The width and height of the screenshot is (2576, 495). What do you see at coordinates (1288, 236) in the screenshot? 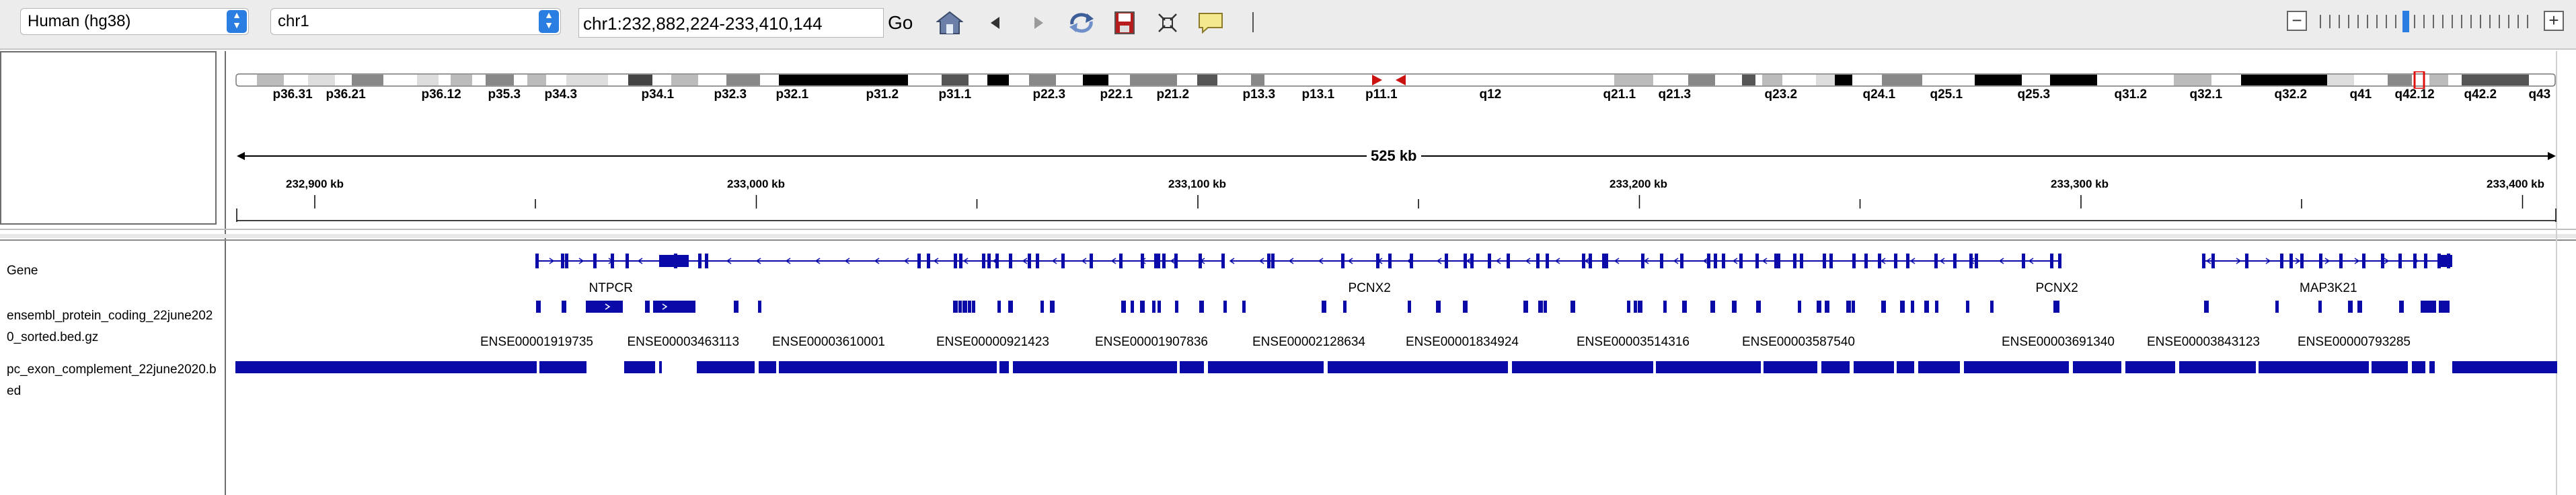
I see `panel-splitter` at bounding box center [1288, 236].